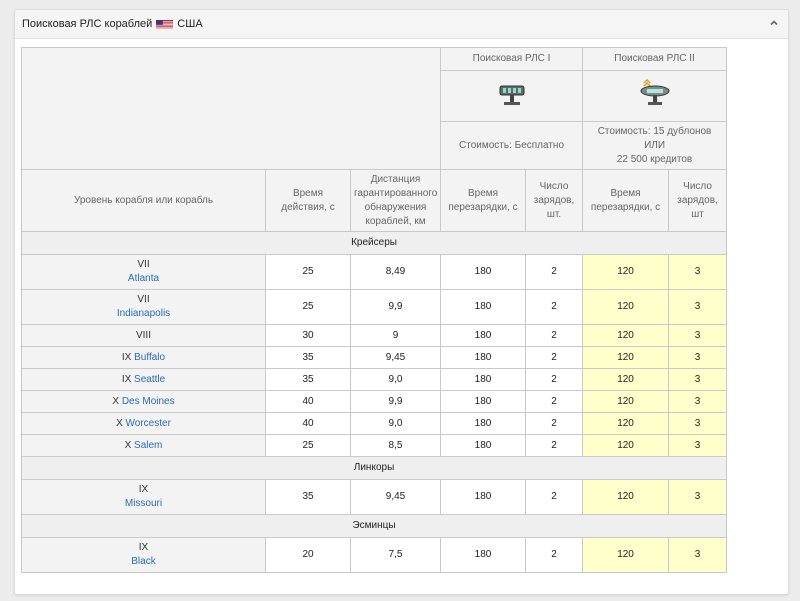 This screenshot has width=800, height=601. I want to click on ship-link: Missouri, so click(143, 503).